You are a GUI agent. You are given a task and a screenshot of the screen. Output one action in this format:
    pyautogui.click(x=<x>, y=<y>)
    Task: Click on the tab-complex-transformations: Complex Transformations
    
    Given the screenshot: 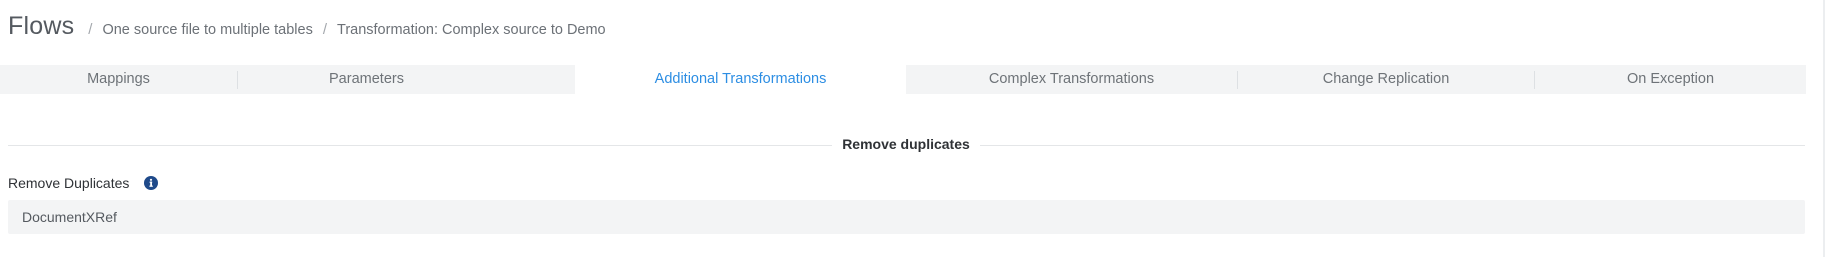 What is the action you would take?
    pyautogui.click(x=1071, y=79)
    